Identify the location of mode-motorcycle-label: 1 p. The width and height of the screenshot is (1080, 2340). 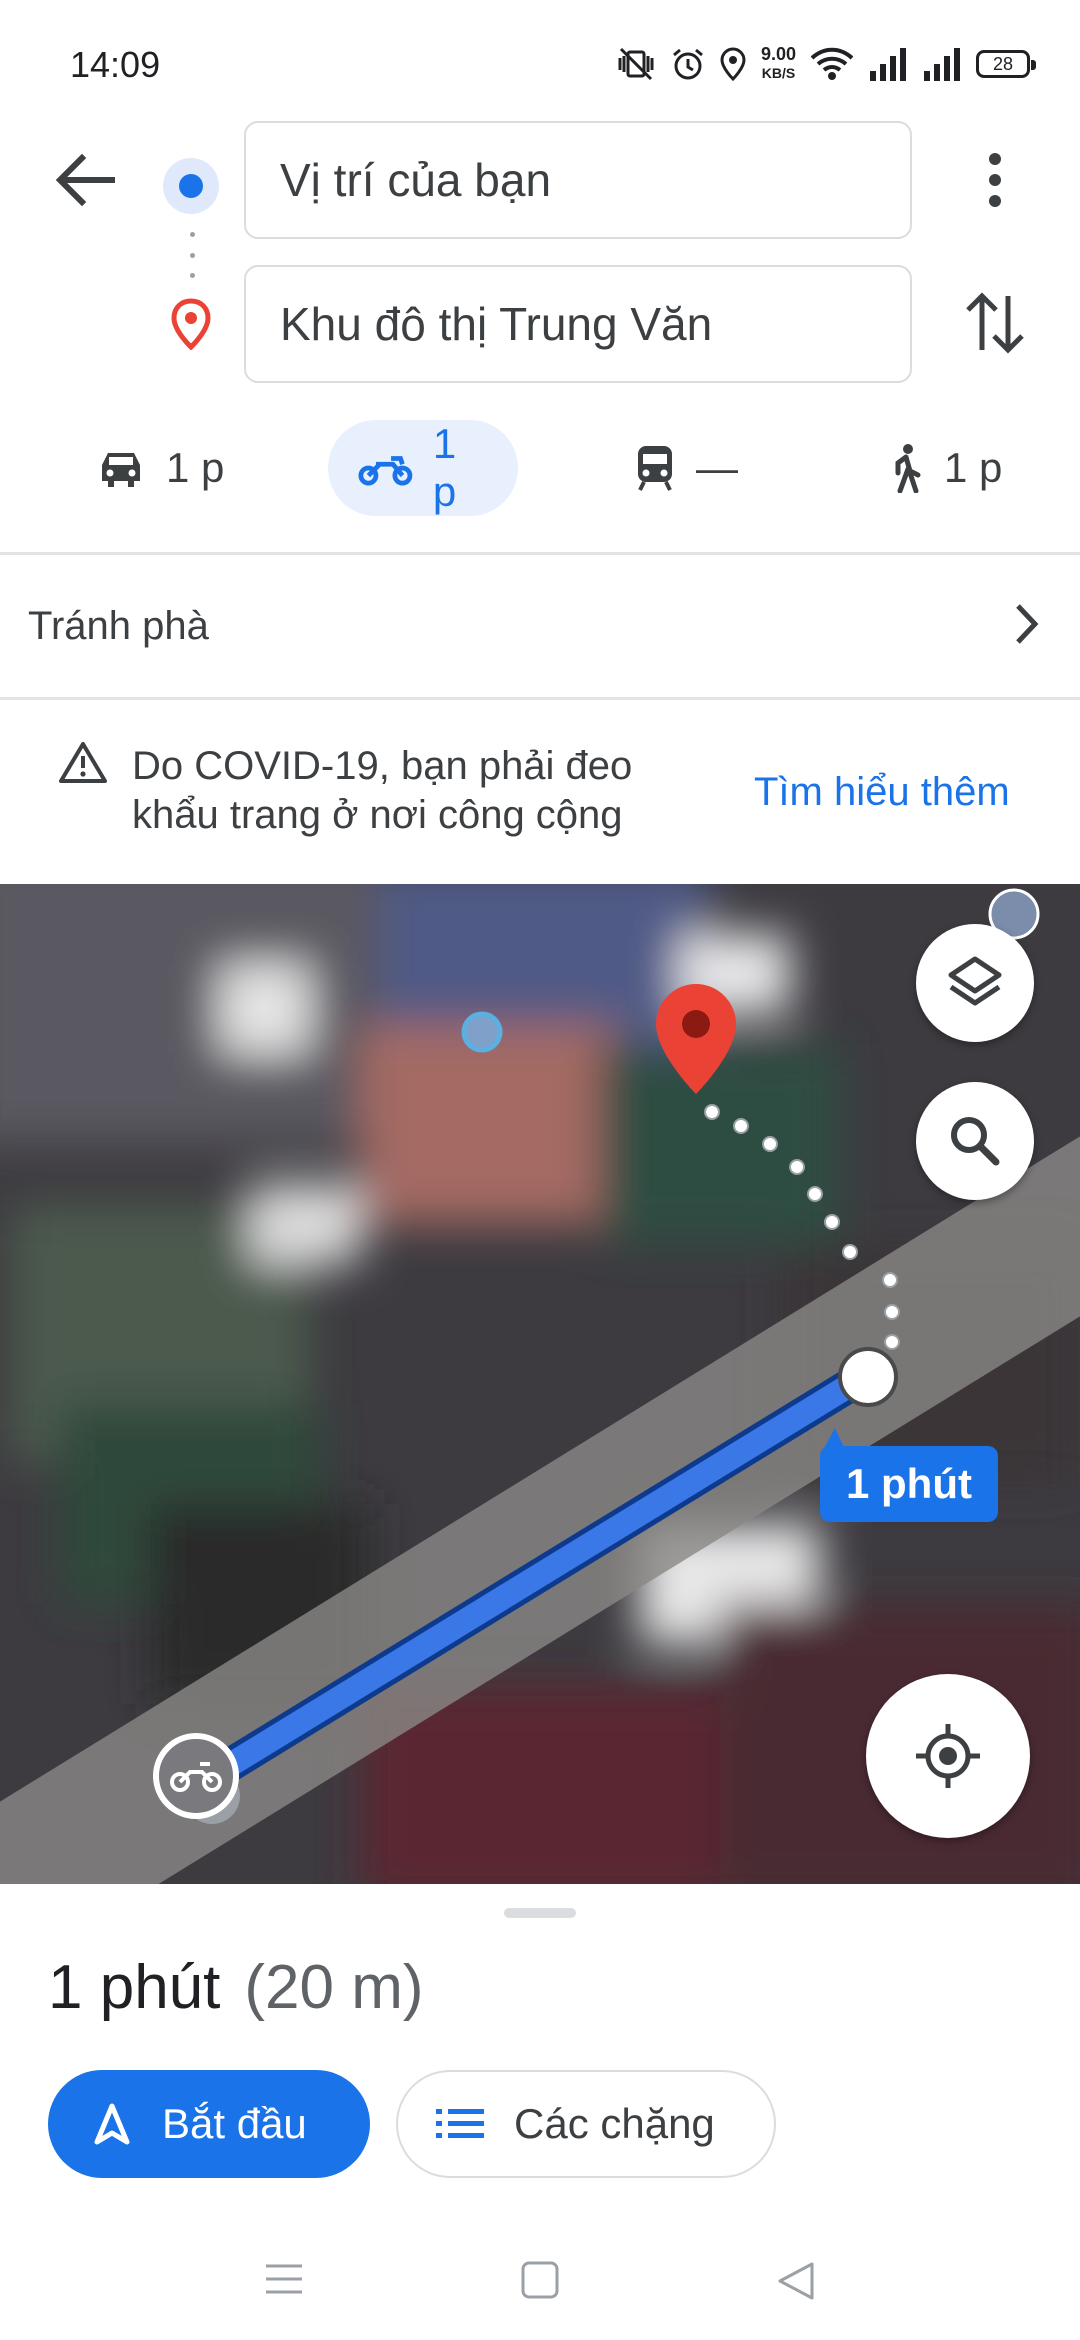
(444, 467).